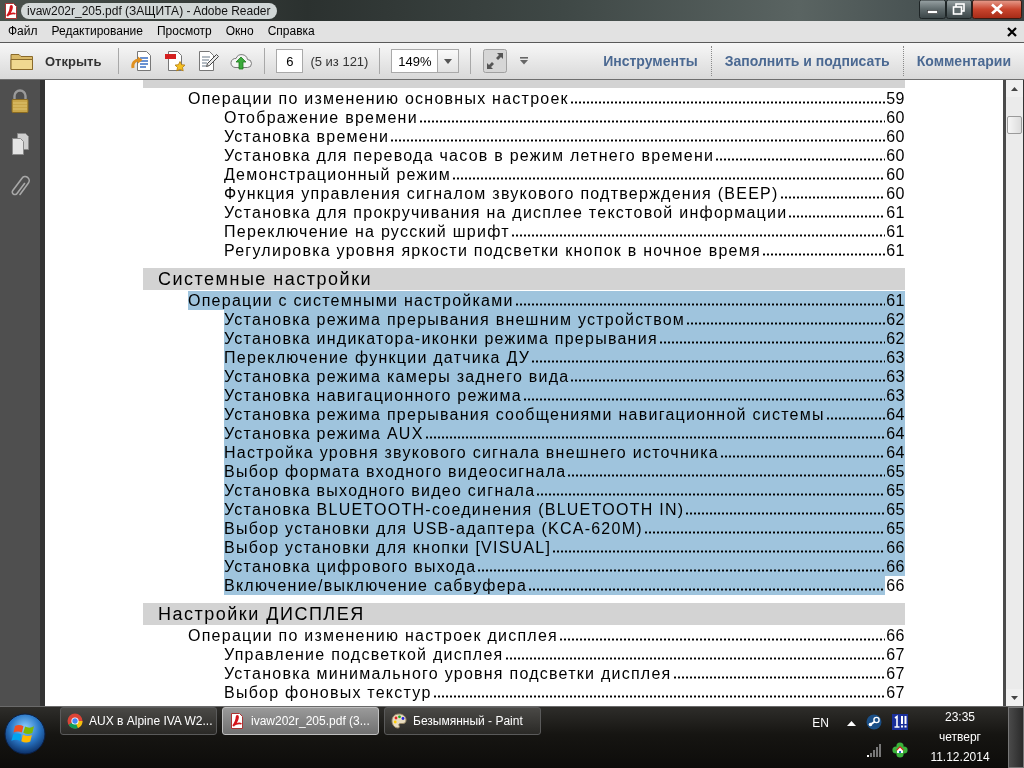 Image resolution: width=1024 pixels, height=768 pixels. What do you see at coordinates (20, 101) in the screenshot?
I see `lock-icon` at bounding box center [20, 101].